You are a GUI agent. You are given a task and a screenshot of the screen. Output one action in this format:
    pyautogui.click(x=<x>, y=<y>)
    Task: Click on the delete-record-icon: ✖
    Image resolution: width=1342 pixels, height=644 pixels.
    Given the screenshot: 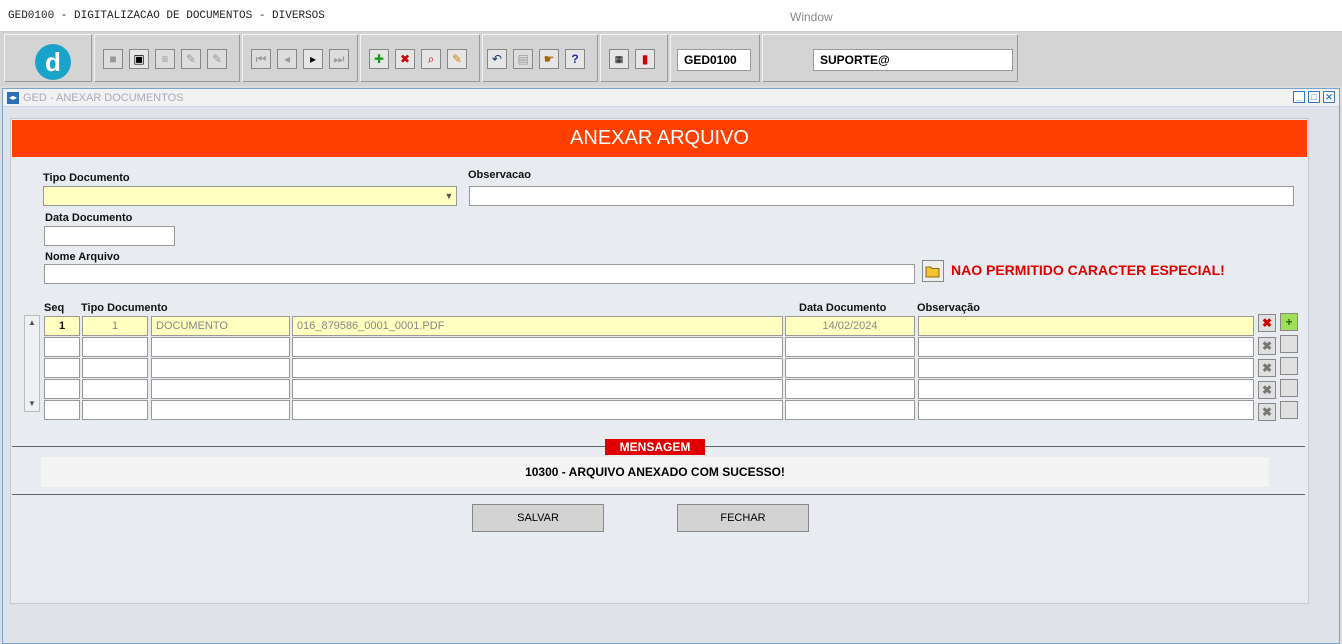 What is the action you would take?
    pyautogui.click(x=405, y=59)
    